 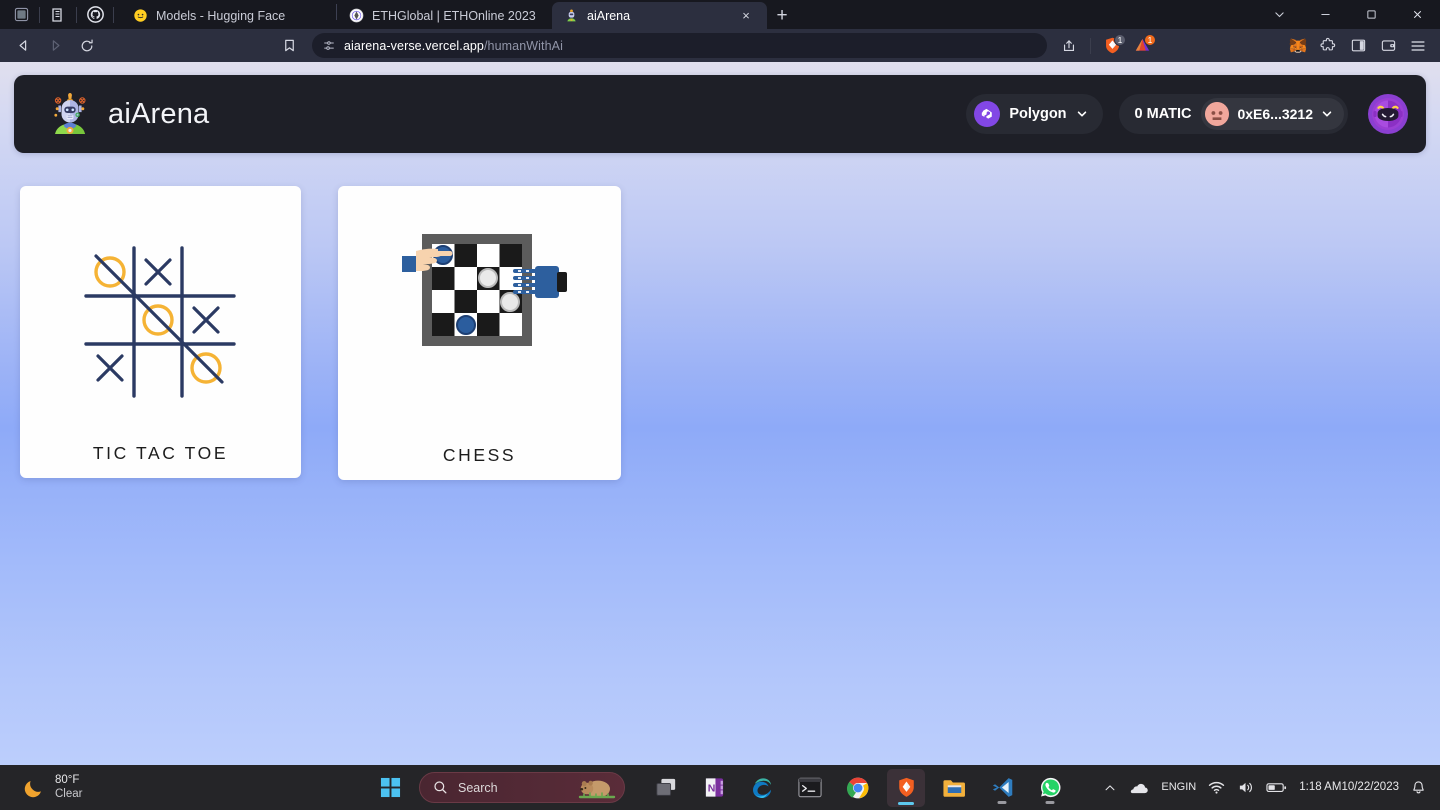 What do you see at coordinates (67, 779) in the screenshot?
I see `weather-temperature: 80°F` at bounding box center [67, 779].